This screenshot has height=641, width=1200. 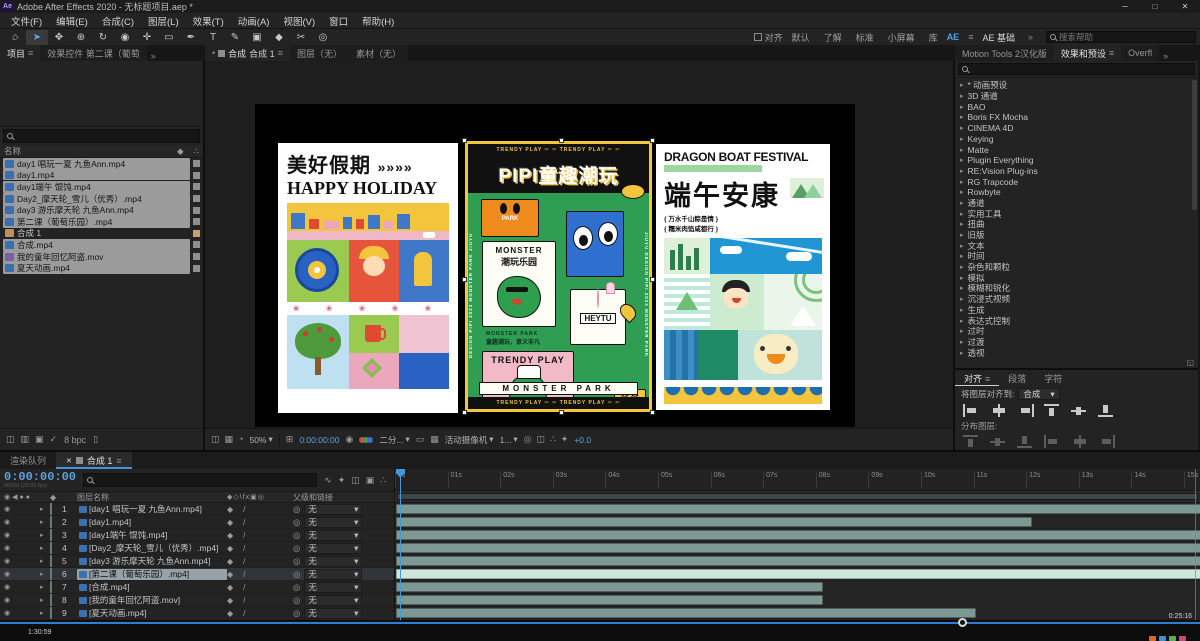 What do you see at coordinates (20, 53) in the screenshot?
I see `tab-project: 项目 ≡` at bounding box center [20, 53].